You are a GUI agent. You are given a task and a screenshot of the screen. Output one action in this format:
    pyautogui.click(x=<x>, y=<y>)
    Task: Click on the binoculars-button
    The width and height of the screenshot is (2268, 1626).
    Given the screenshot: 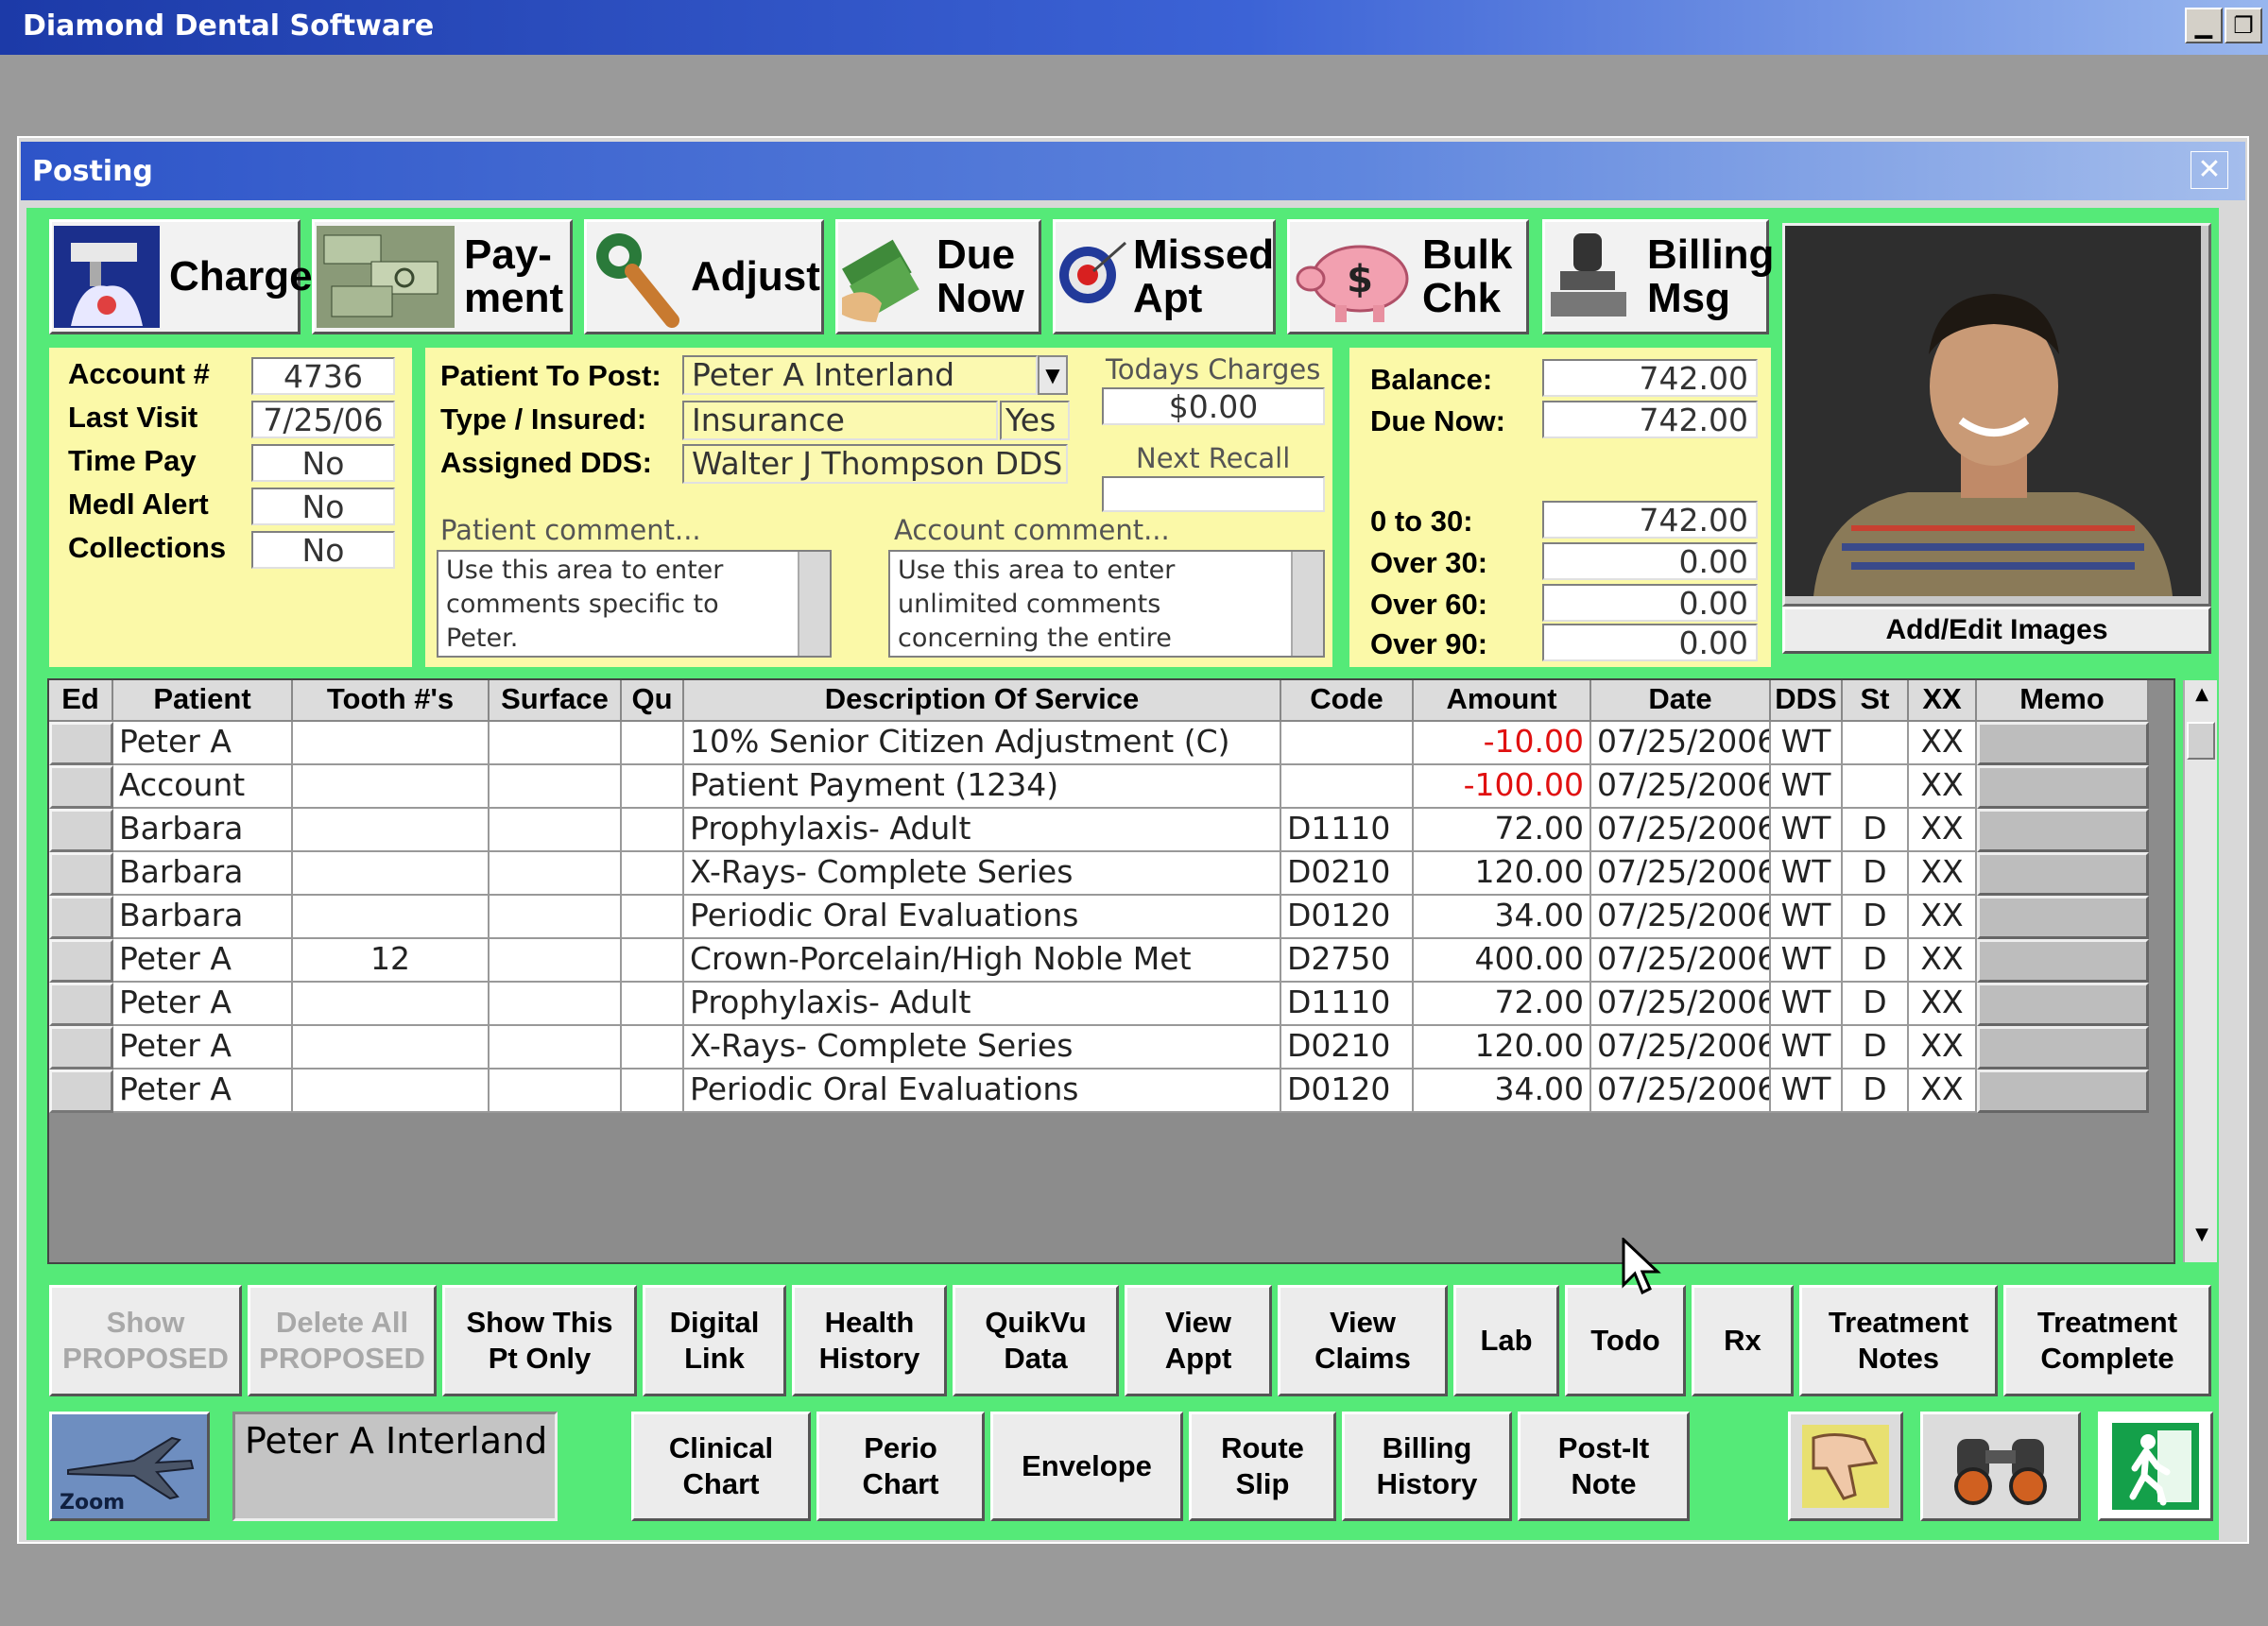 What is the action you would take?
    pyautogui.click(x=2000, y=1466)
    